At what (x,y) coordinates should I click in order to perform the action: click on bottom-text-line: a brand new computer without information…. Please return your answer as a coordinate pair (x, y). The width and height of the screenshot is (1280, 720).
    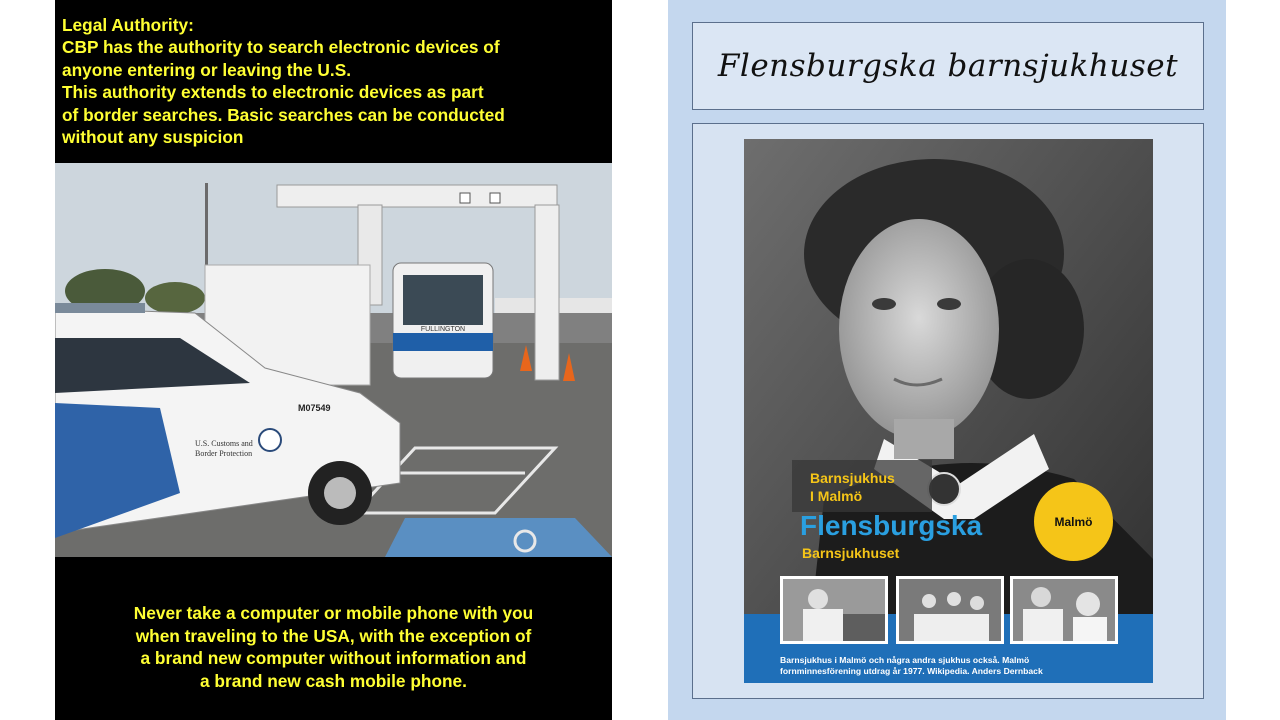
    Looking at the image, I should click on (333, 658).